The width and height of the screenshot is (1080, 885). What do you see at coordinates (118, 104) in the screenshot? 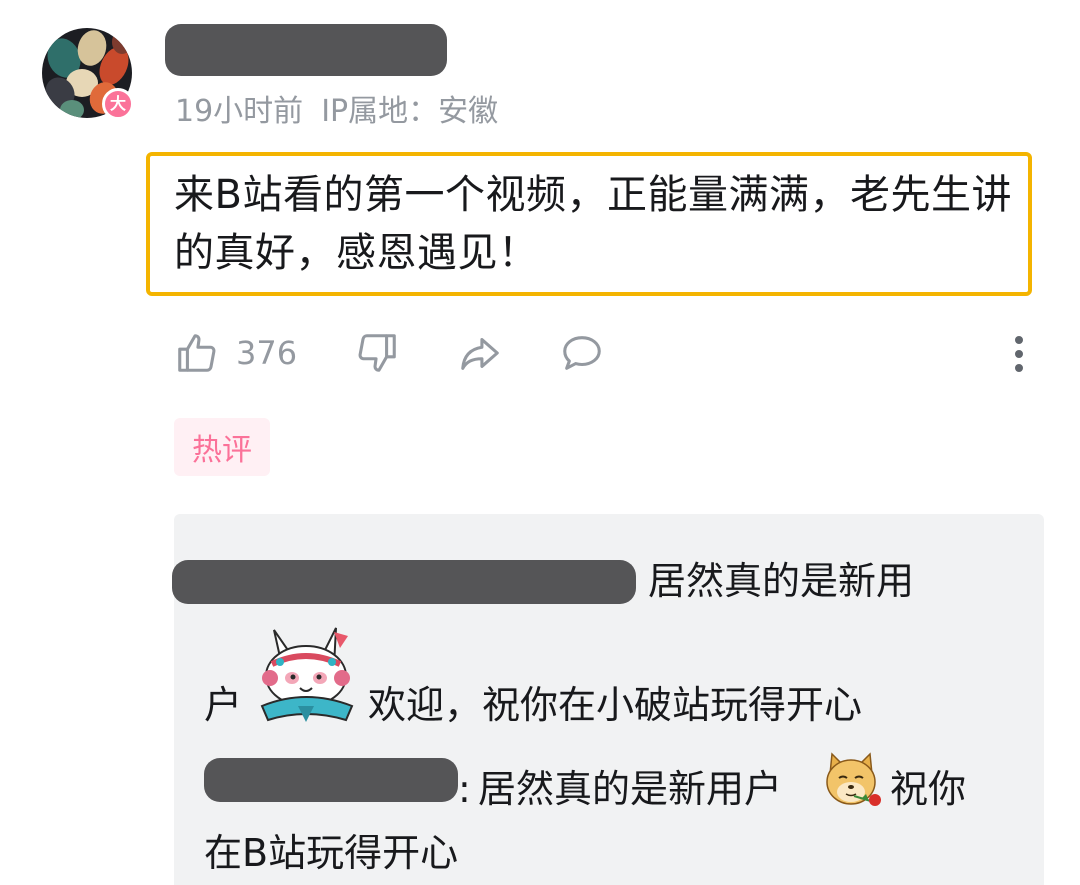
I see `member-level-badge: 大` at bounding box center [118, 104].